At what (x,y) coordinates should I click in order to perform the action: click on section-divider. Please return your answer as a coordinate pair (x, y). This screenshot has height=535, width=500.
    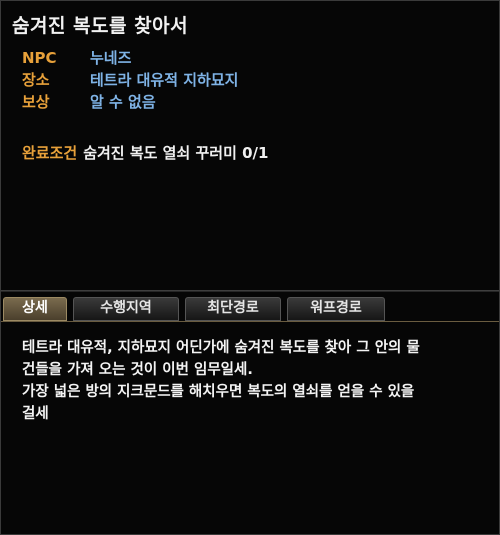
    Looking at the image, I should click on (250, 291).